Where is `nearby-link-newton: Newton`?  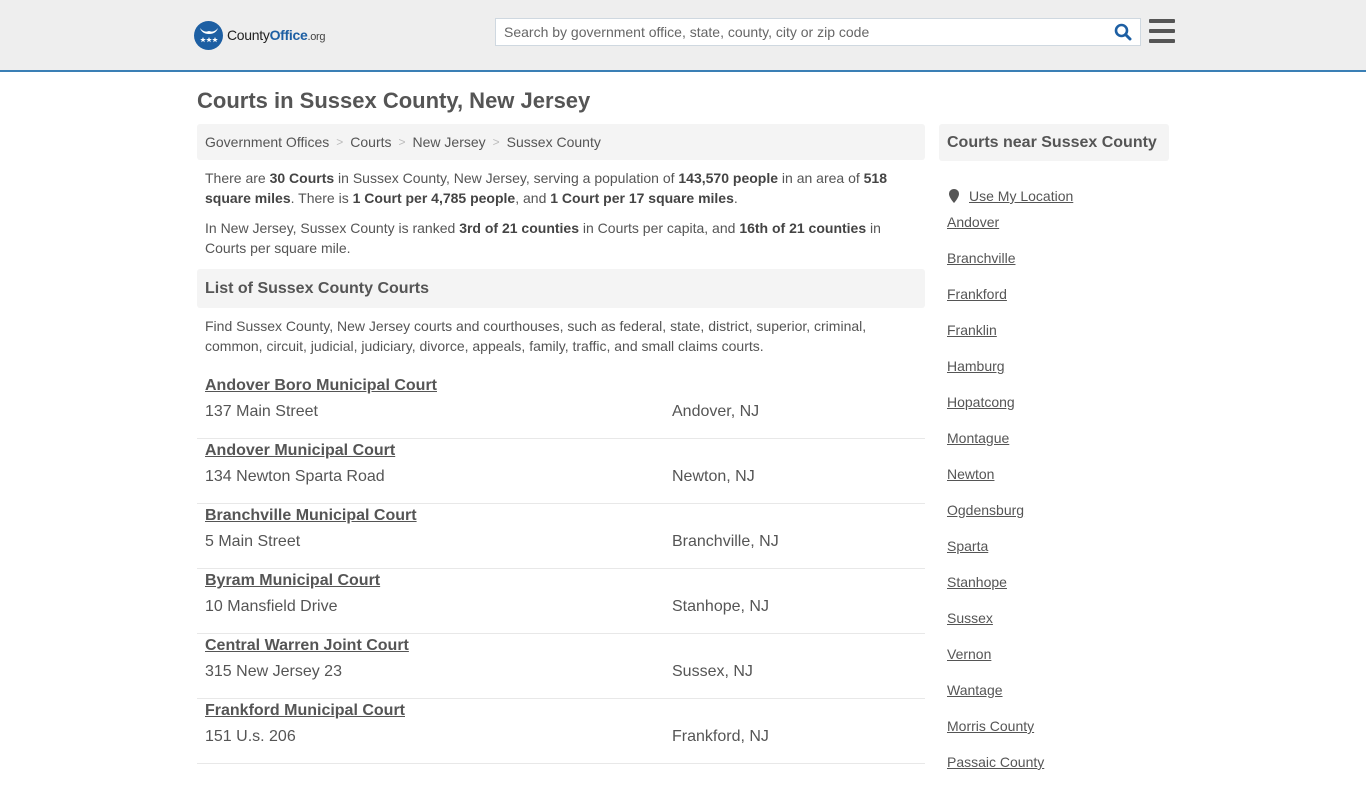 nearby-link-newton: Newton is located at coordinates (970, 474).